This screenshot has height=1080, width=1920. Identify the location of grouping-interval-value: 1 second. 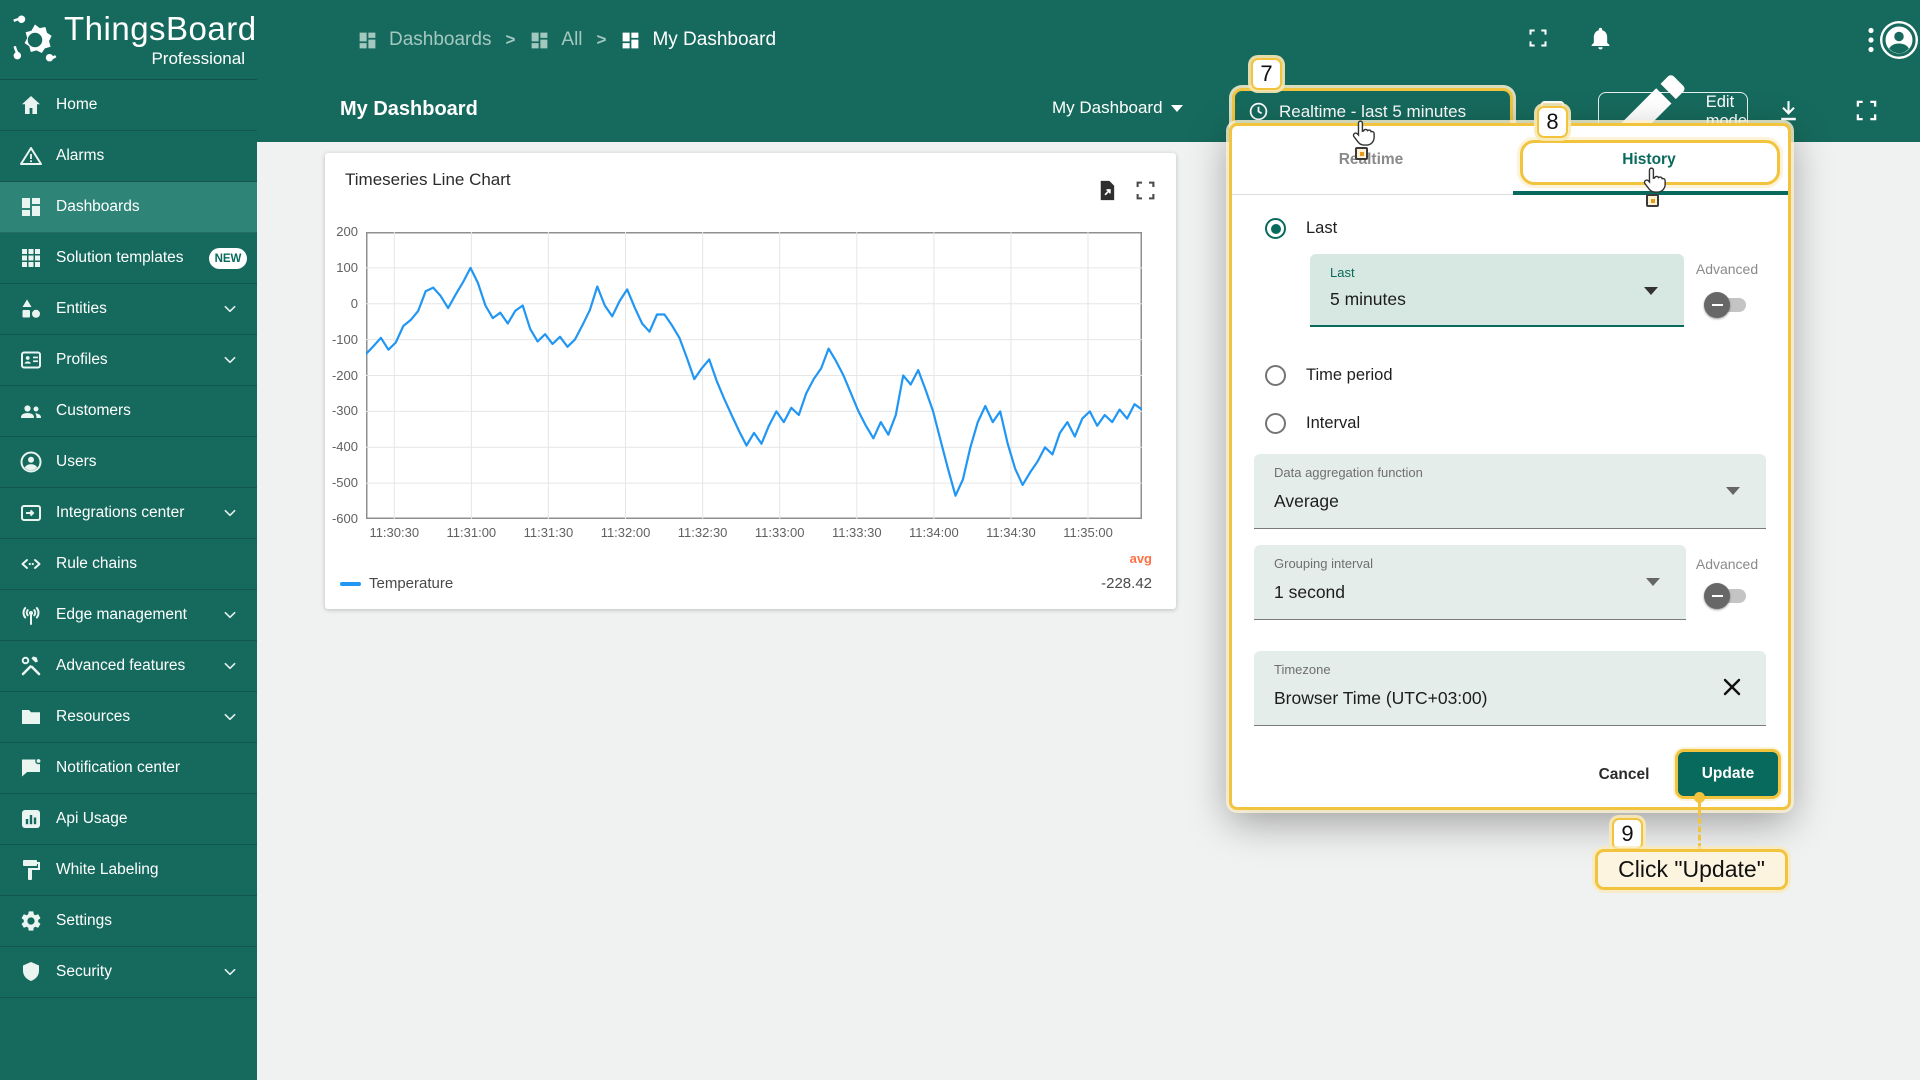
(1310, 592).